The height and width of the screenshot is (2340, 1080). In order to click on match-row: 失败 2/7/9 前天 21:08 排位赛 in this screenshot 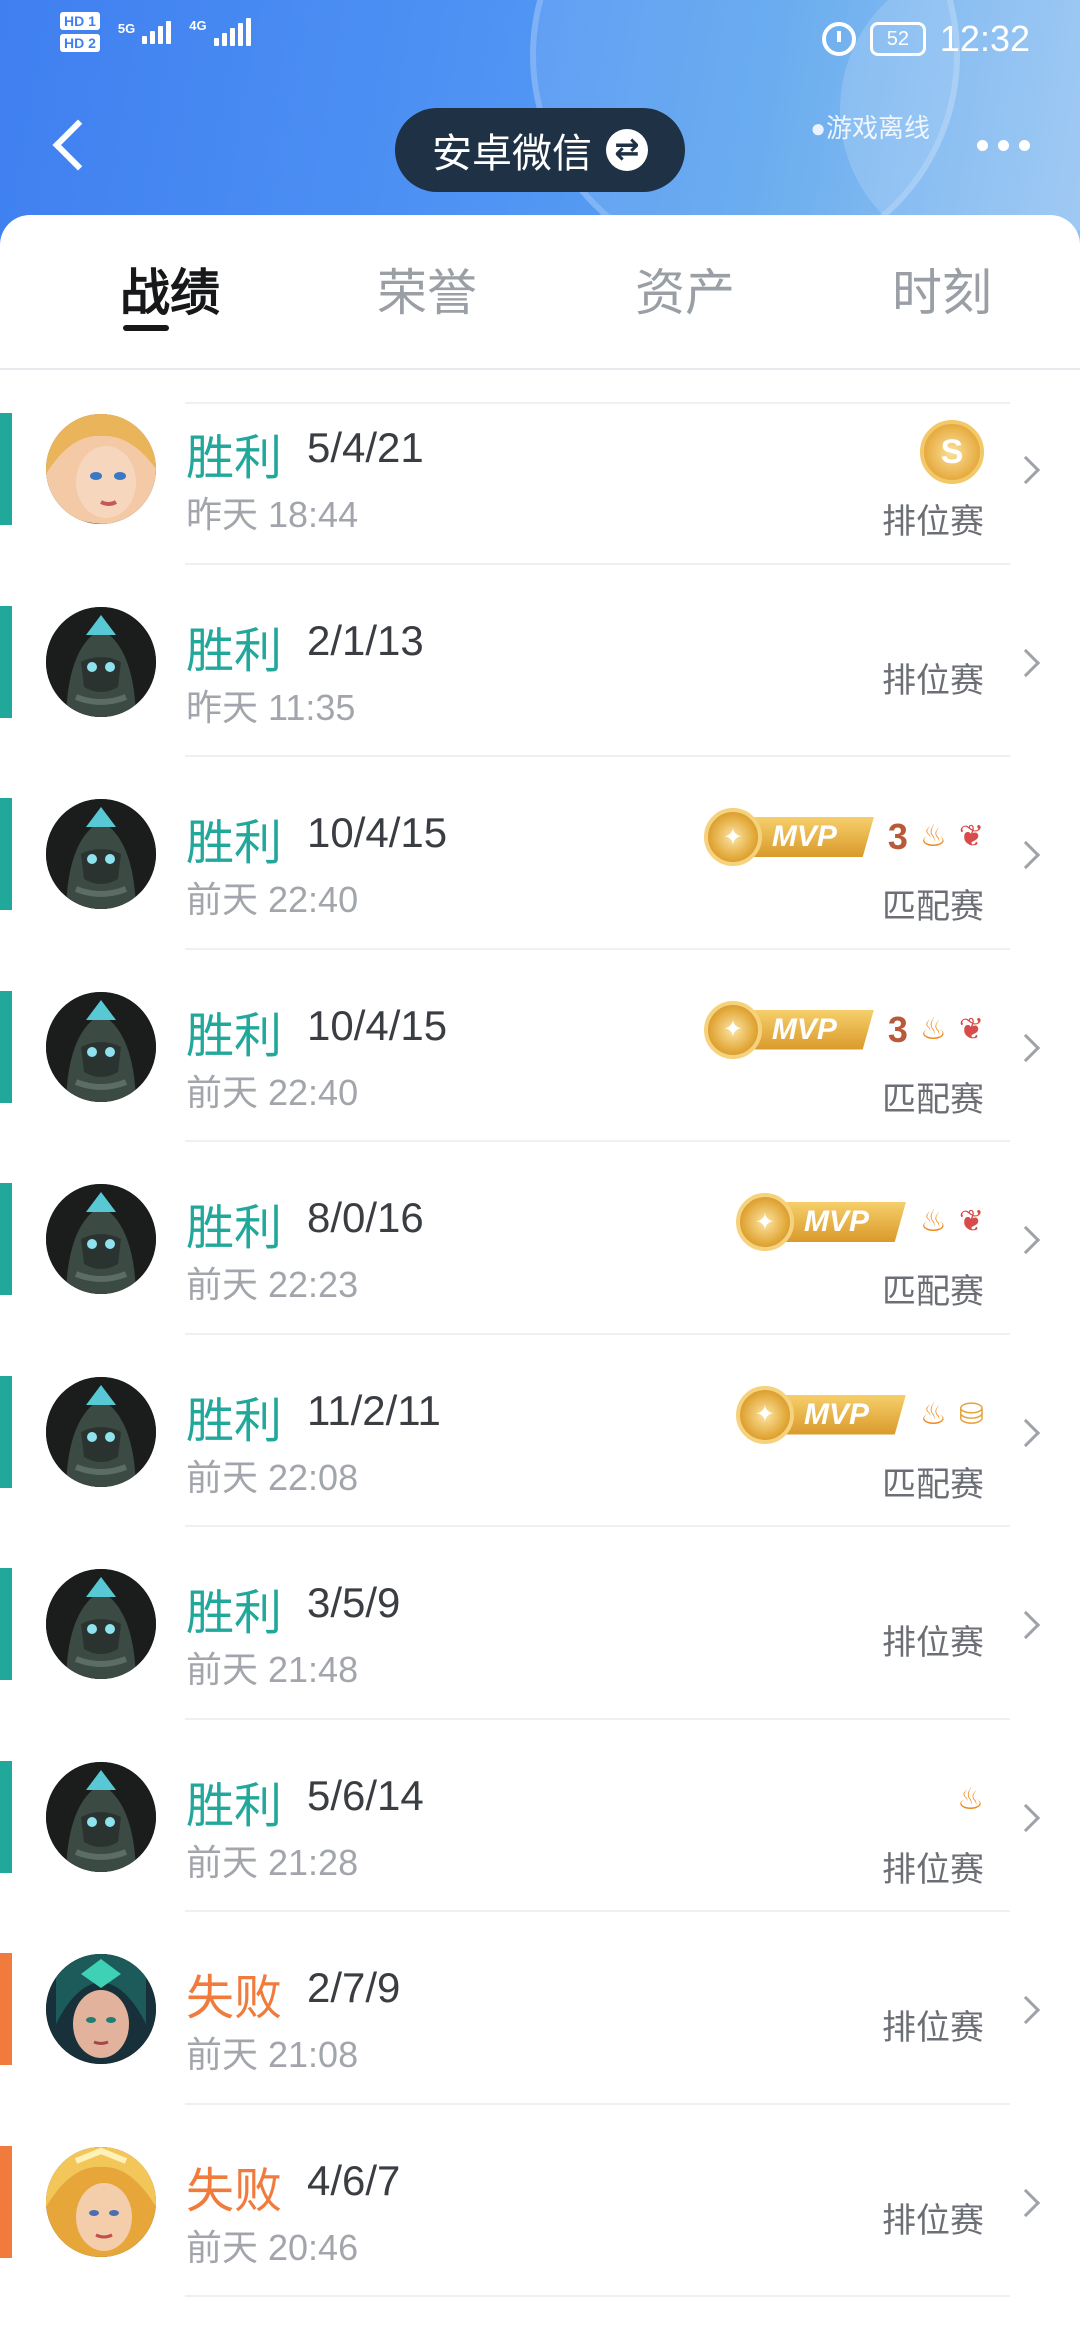, I will do `click(540, 2010)`.